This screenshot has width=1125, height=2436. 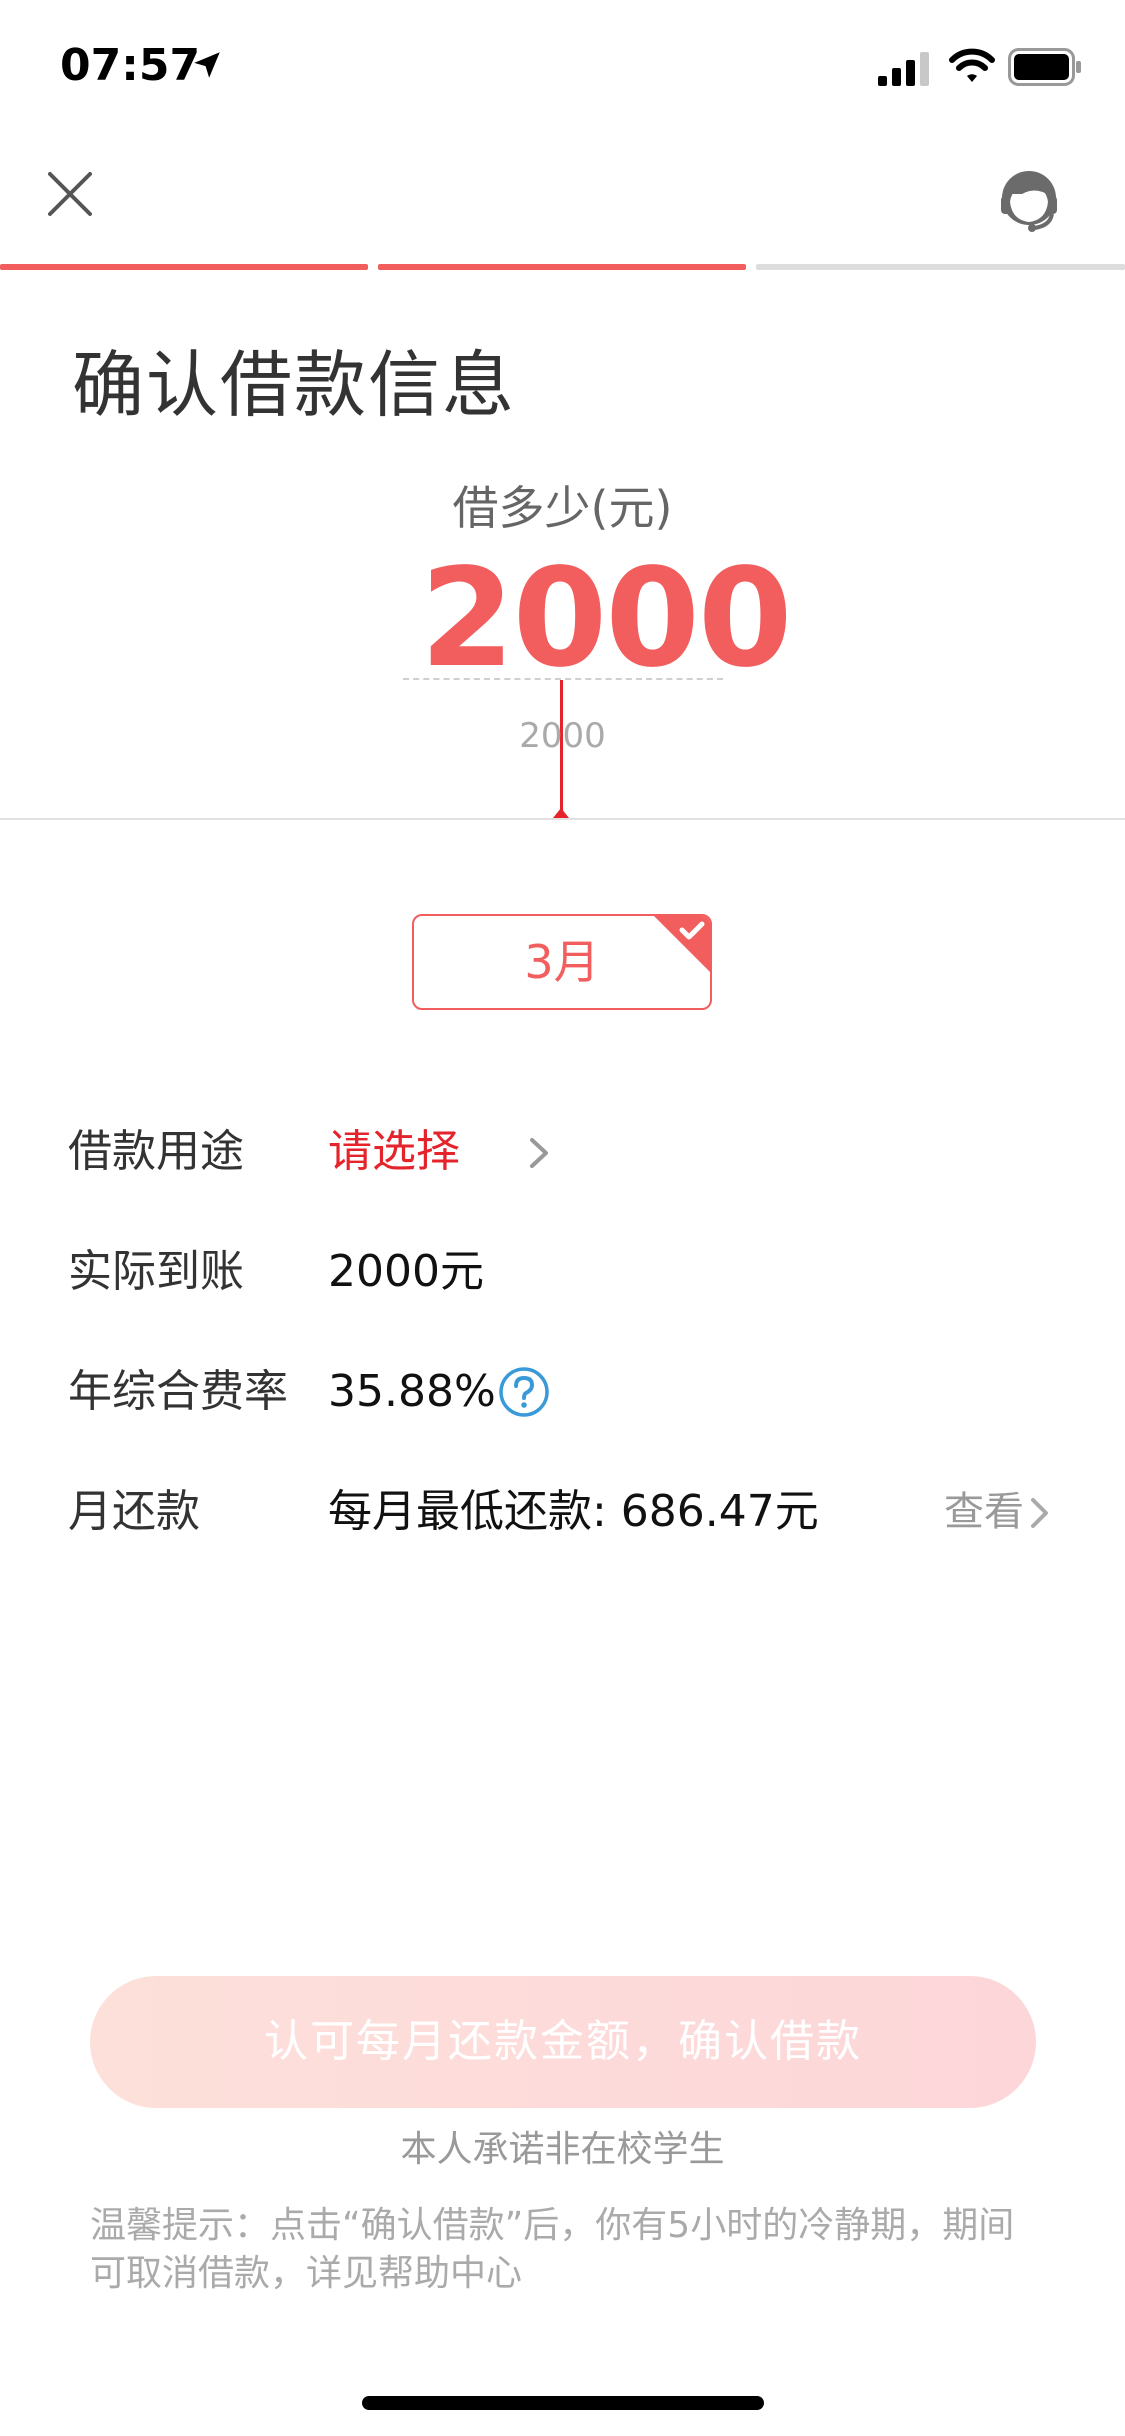 I want to click on pledge-text: 本人承诺非在校学生, so click(x=562, y=2149).